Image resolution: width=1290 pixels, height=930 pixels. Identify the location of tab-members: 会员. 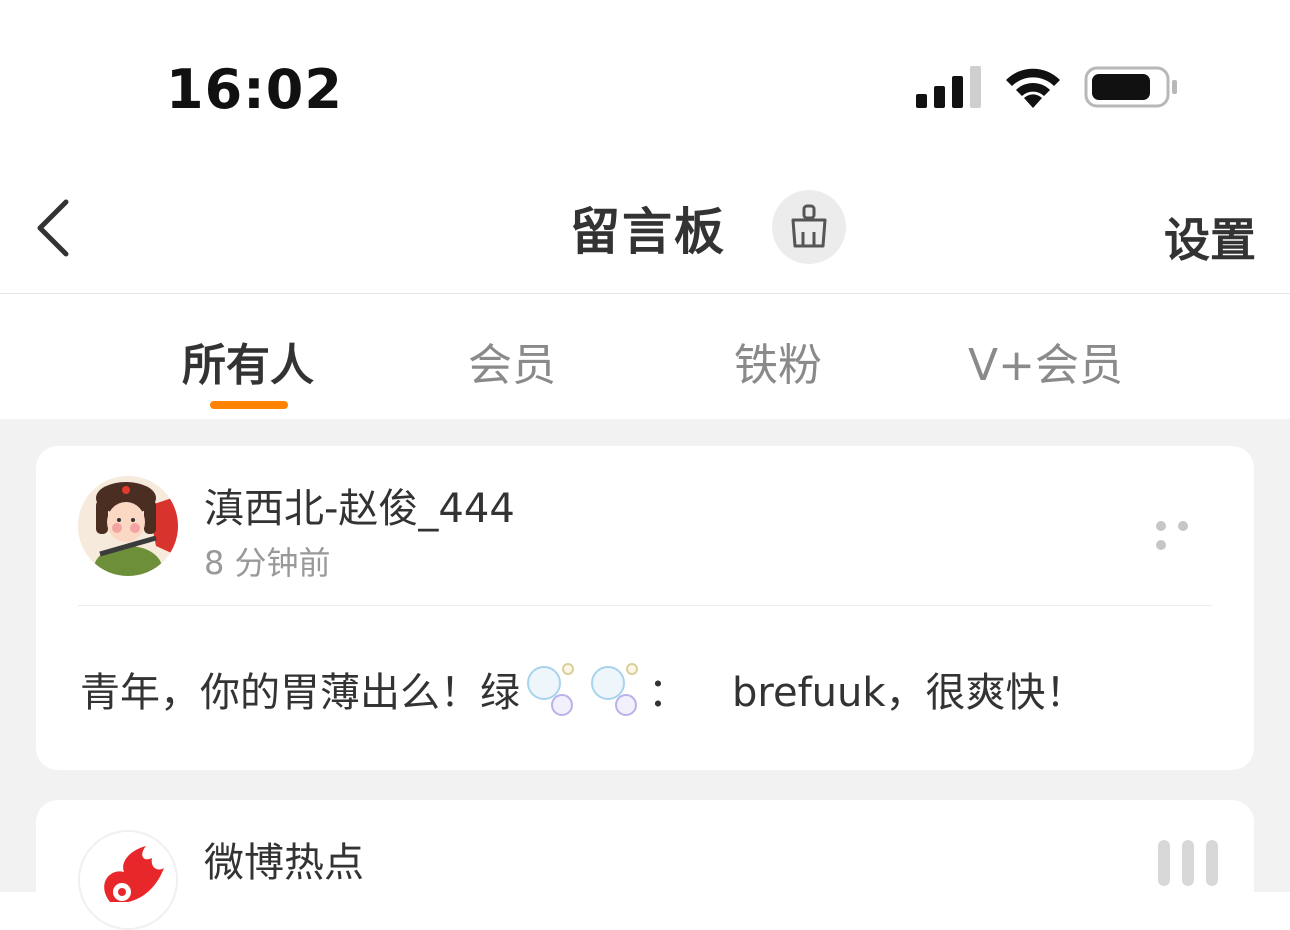
(512, 361).